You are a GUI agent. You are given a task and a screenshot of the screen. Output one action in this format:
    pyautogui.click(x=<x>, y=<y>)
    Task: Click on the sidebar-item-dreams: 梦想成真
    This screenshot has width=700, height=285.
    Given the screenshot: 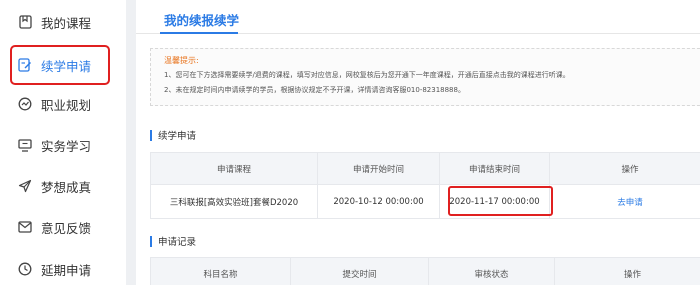 What is the action you would take?
    pyautogui.click(x=63, y=186)
    